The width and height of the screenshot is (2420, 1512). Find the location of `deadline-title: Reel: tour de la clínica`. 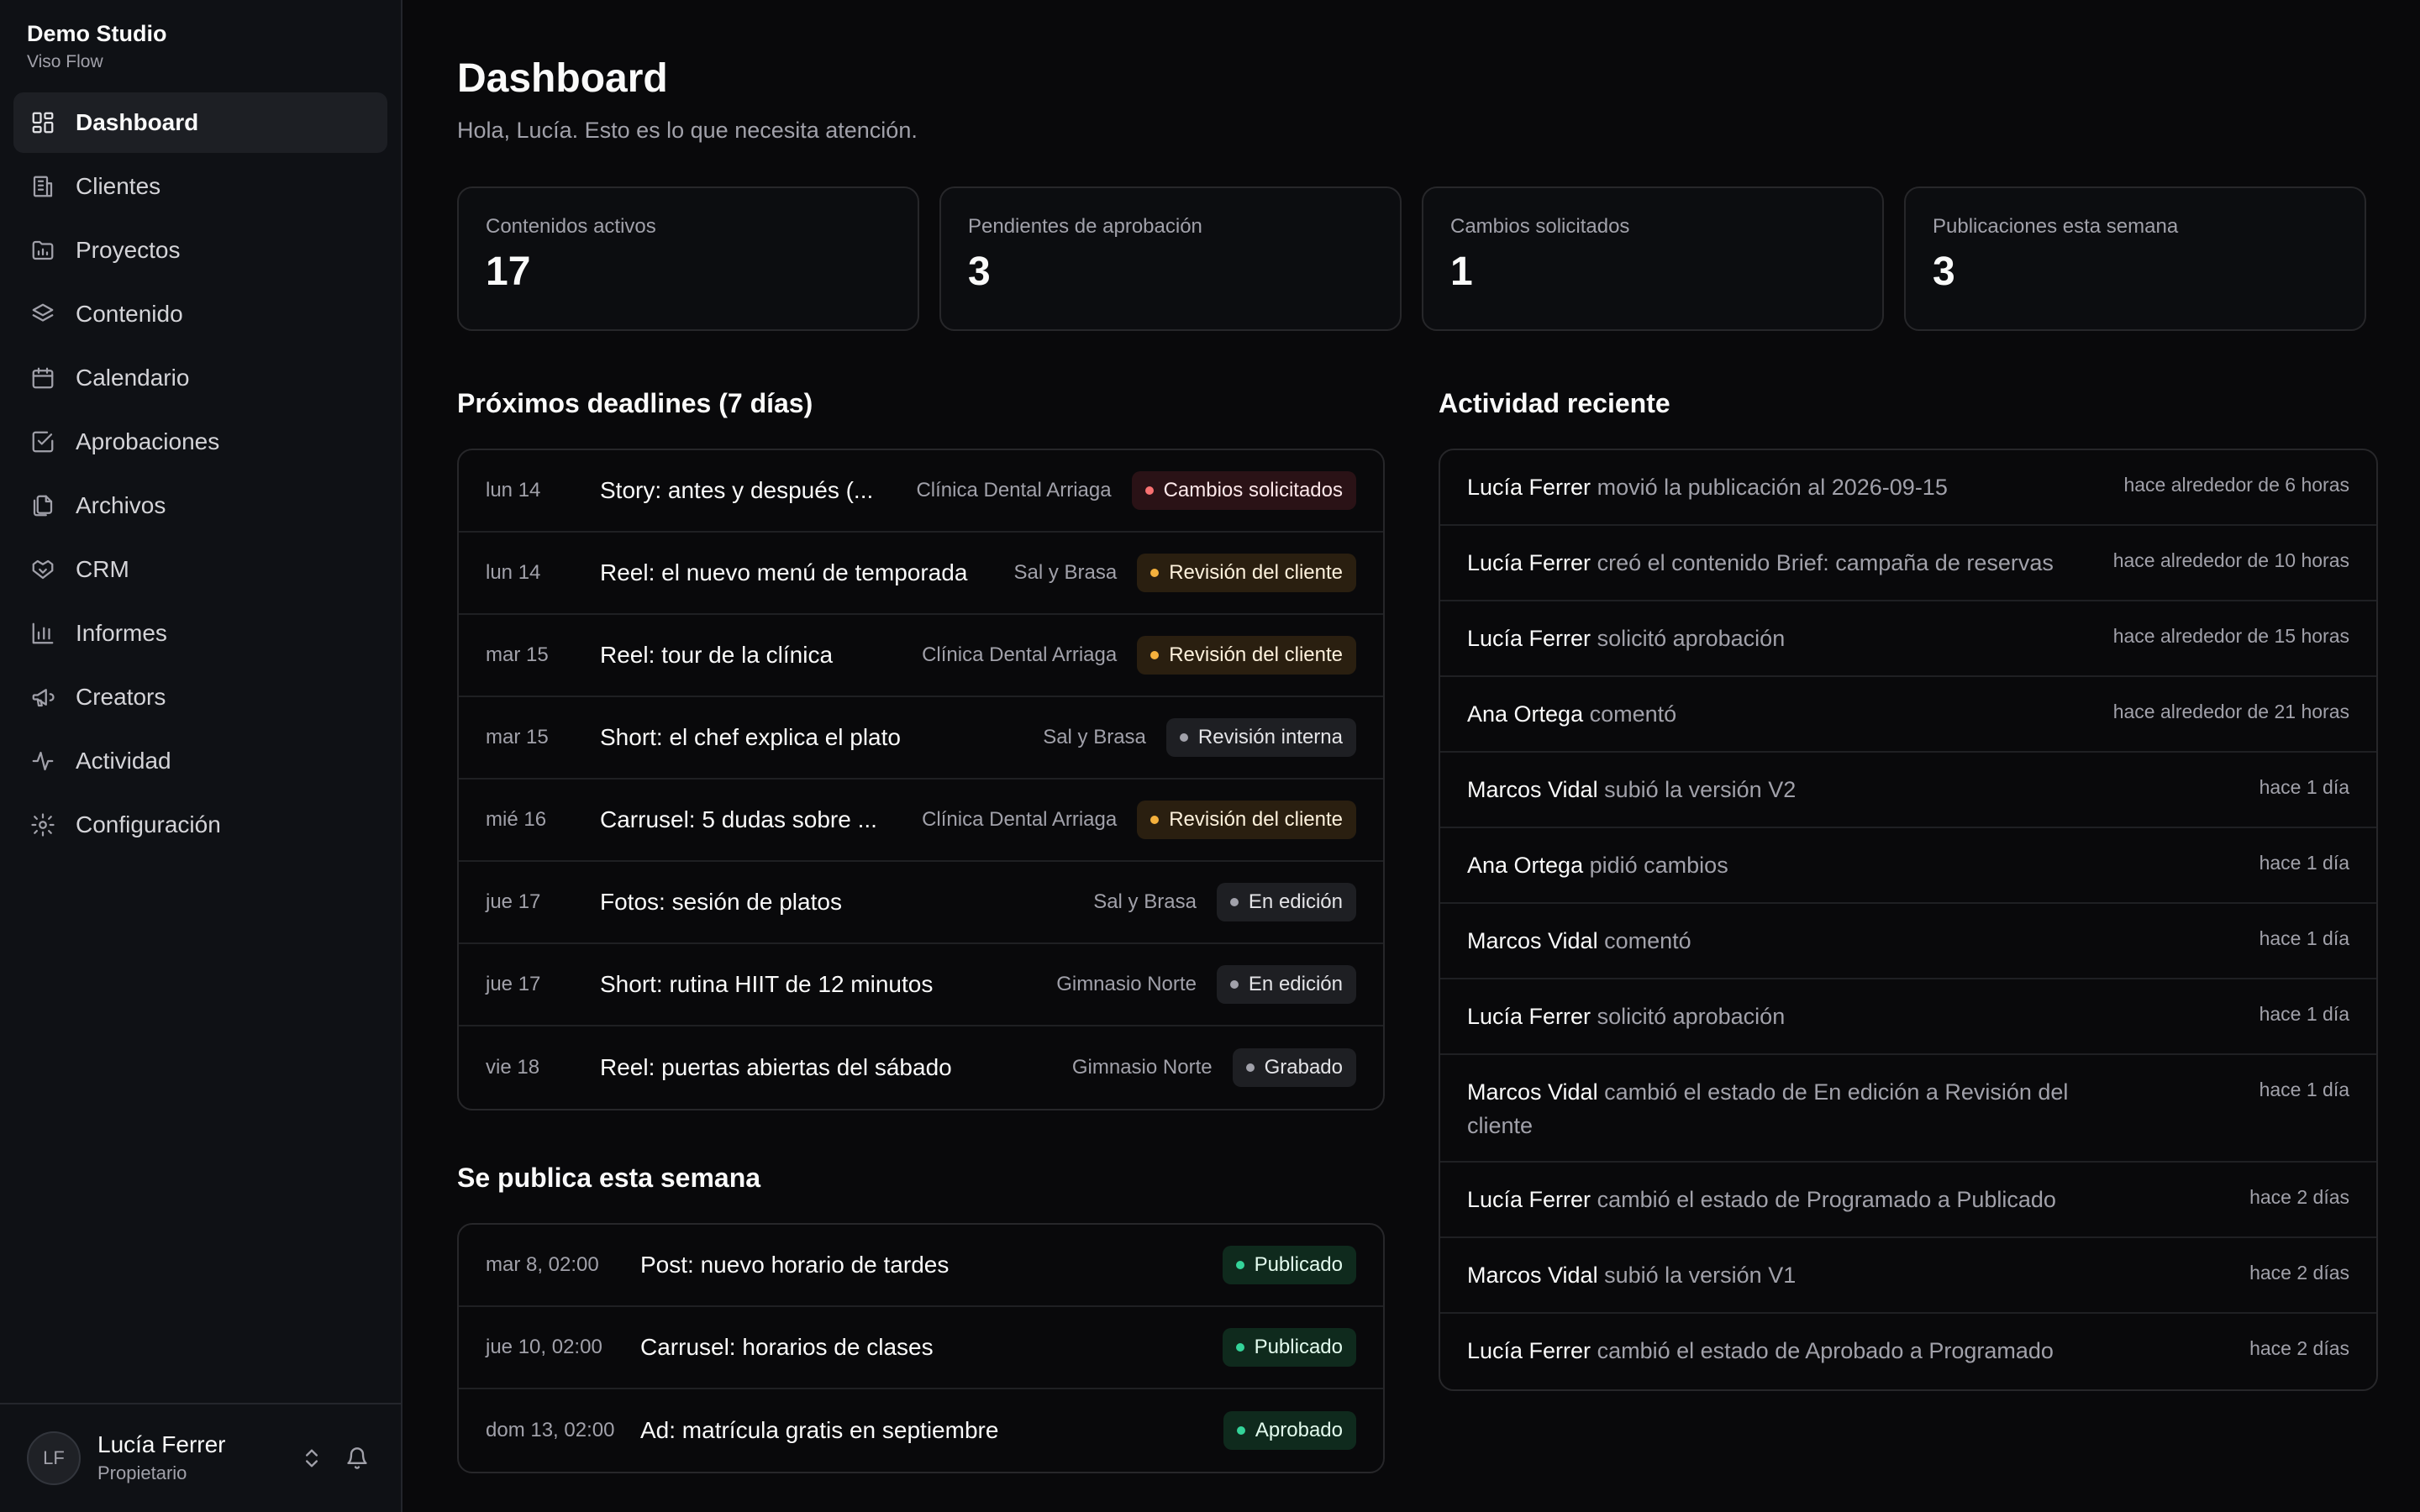

deadline-title: Reel: tour de la clínica is located at coordinates (751, 655).